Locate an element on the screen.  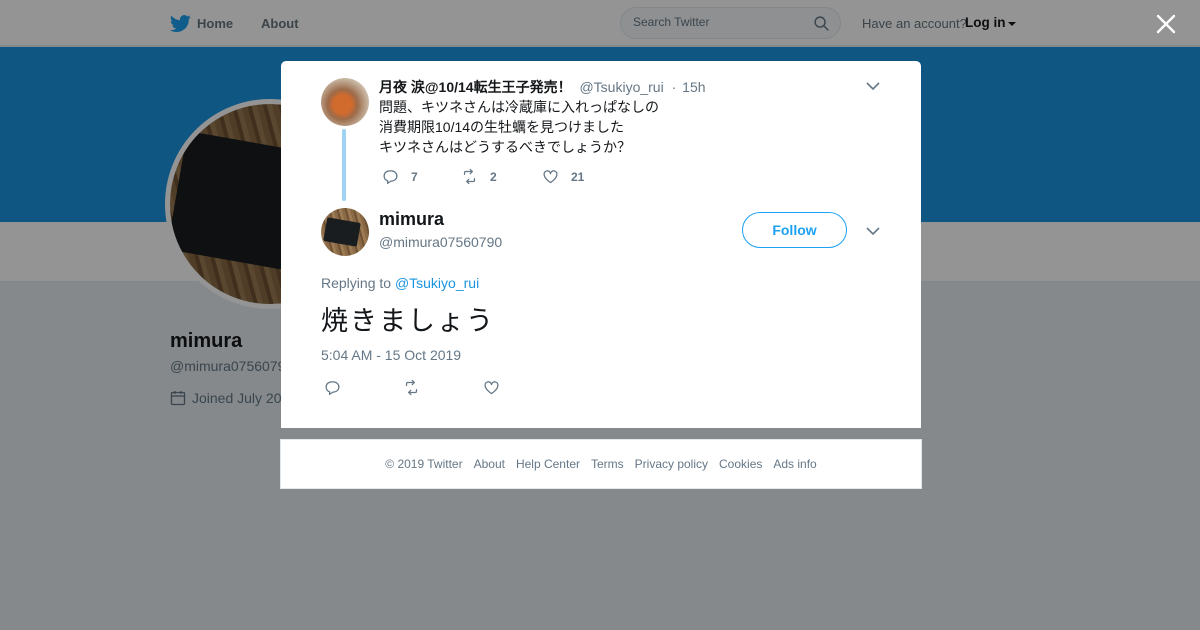
thread-connector is located at coordinates (344, 165).